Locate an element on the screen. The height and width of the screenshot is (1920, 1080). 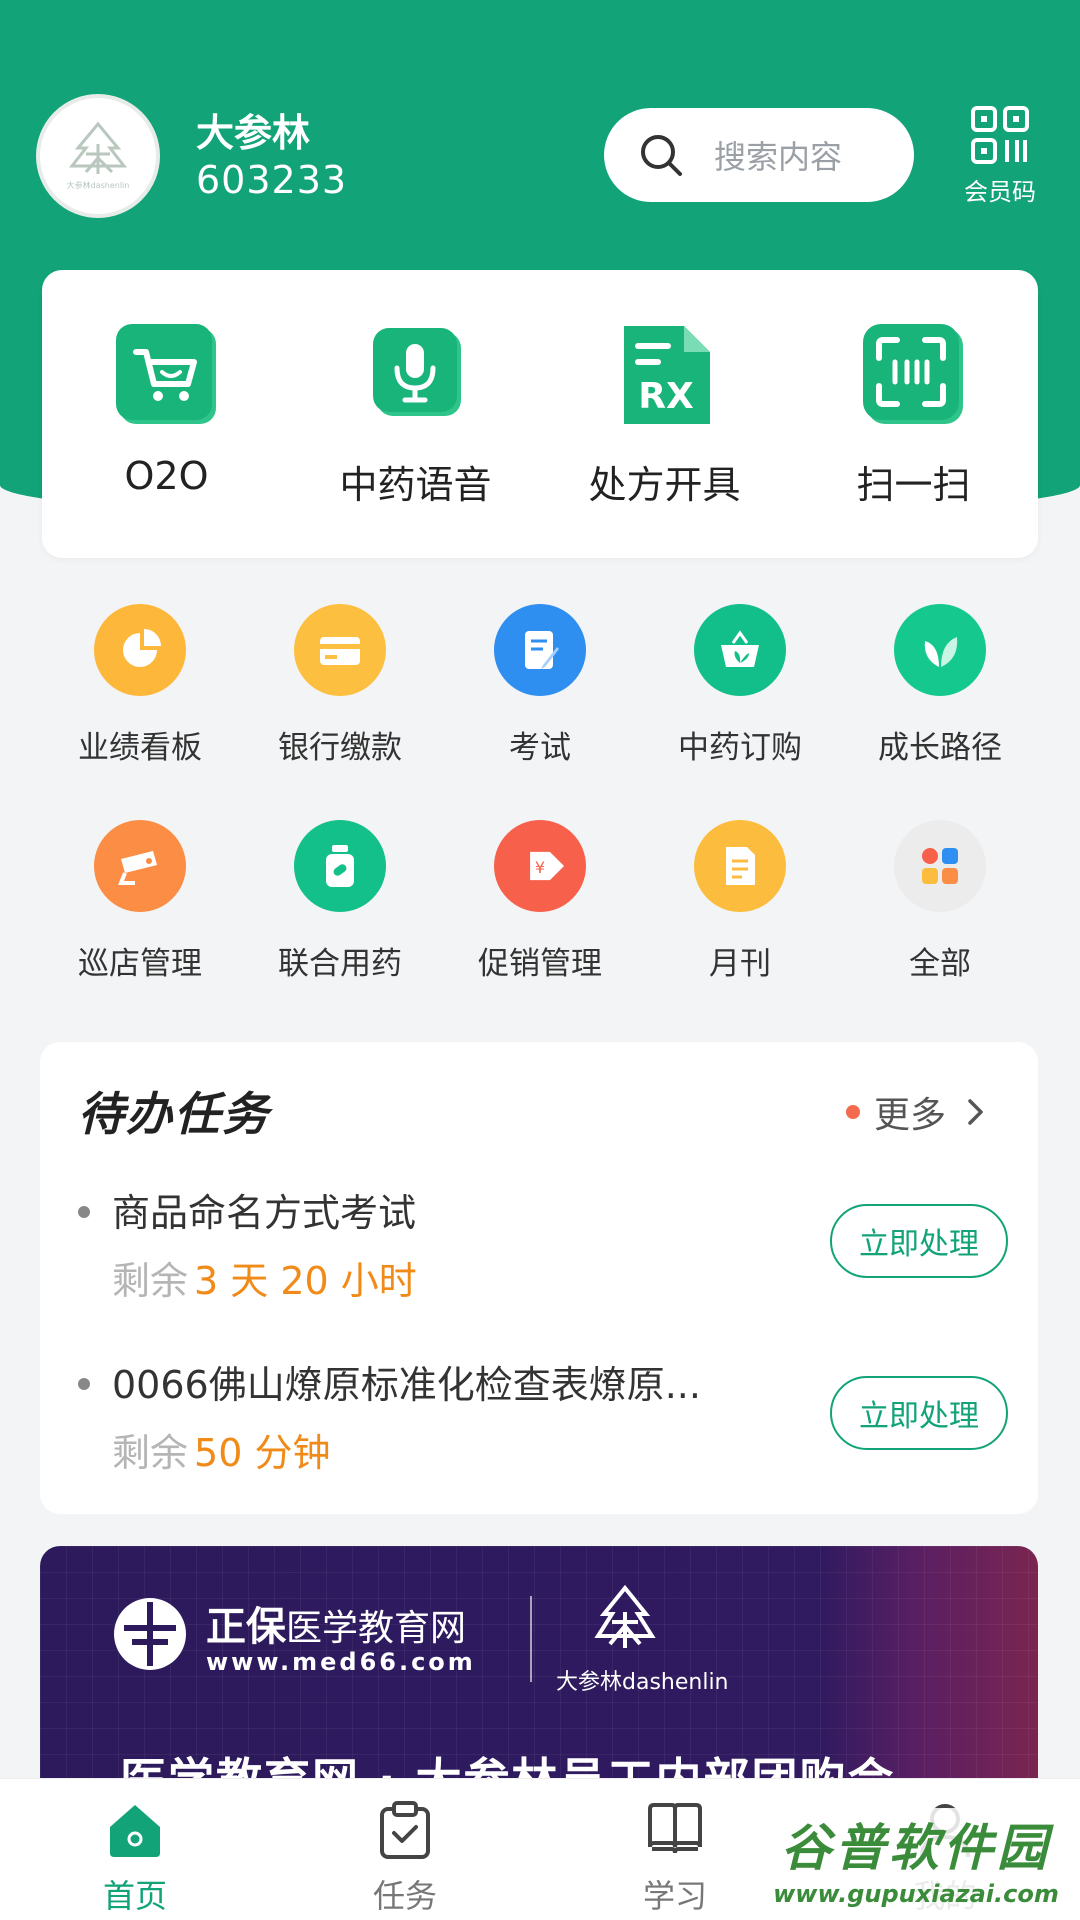
task-name: 商品命名方式考试 is located at coordinates (264, 1213).